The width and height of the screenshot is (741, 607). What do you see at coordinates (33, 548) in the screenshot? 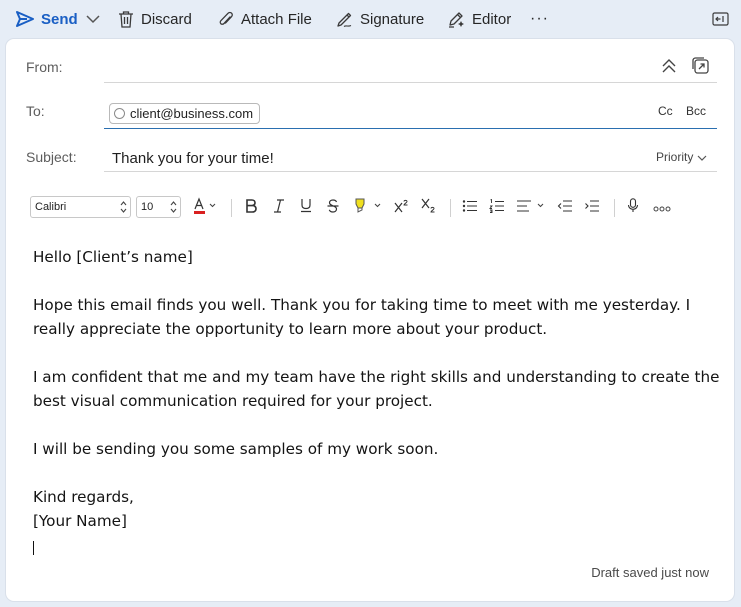
I see `text-cursor` at bounding box center [33, 548].